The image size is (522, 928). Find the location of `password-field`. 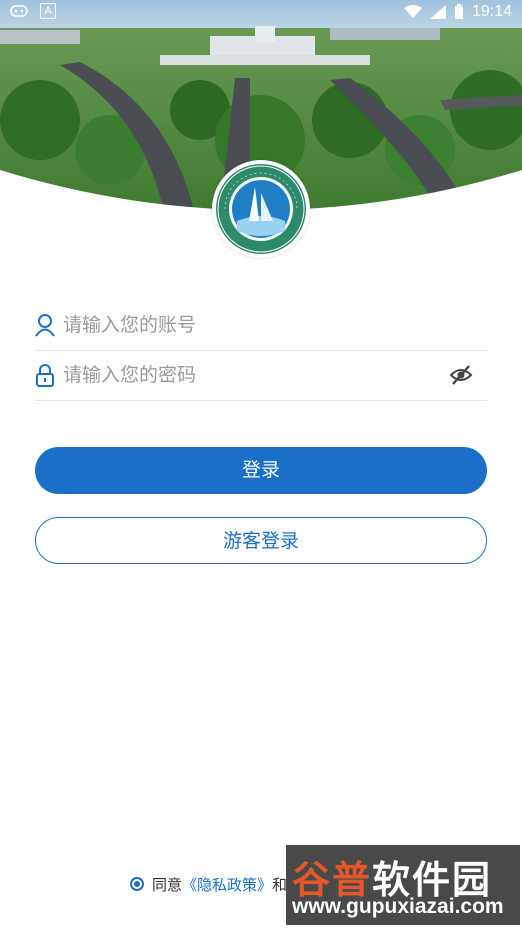

password-field is located at coordinates (261, 375).